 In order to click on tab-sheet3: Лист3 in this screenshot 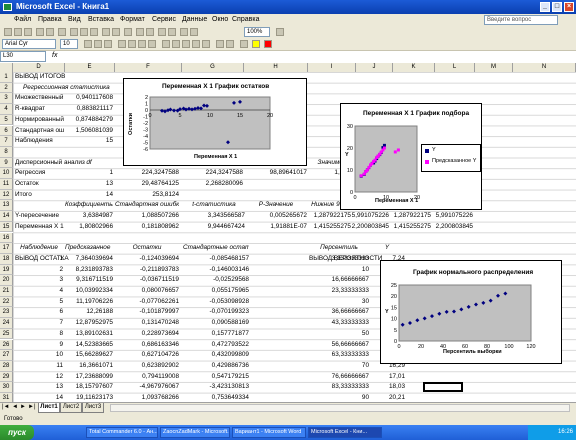, I will do `click(93, 408)`.